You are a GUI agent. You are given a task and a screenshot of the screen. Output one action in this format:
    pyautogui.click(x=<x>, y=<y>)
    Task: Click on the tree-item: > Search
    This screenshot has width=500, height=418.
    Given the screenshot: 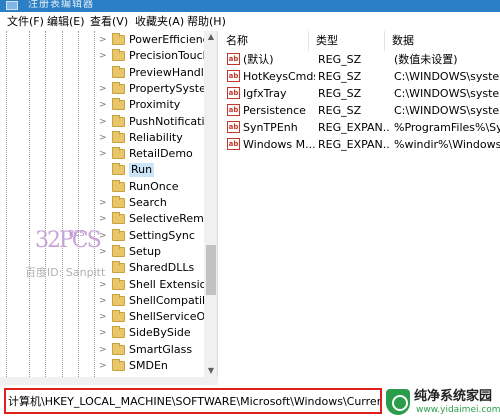 What is the action you would take?
    pyautogui.click(x=154, y=203)
    